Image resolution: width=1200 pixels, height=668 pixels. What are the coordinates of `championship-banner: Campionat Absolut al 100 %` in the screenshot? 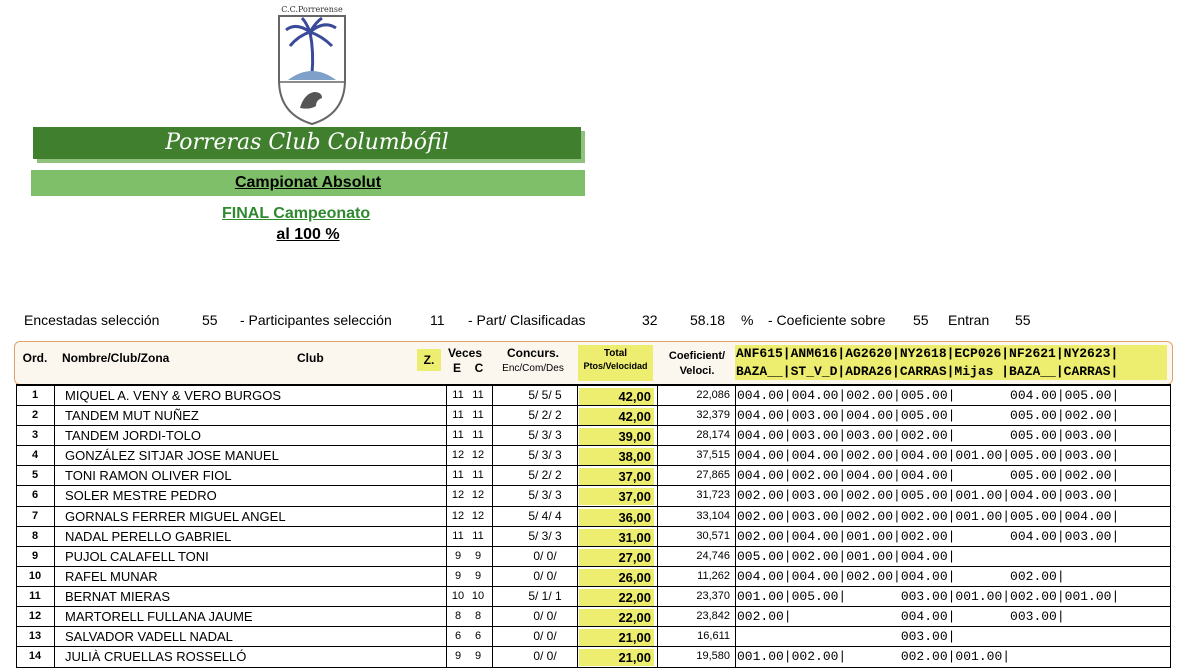 It's located at (308, 206).